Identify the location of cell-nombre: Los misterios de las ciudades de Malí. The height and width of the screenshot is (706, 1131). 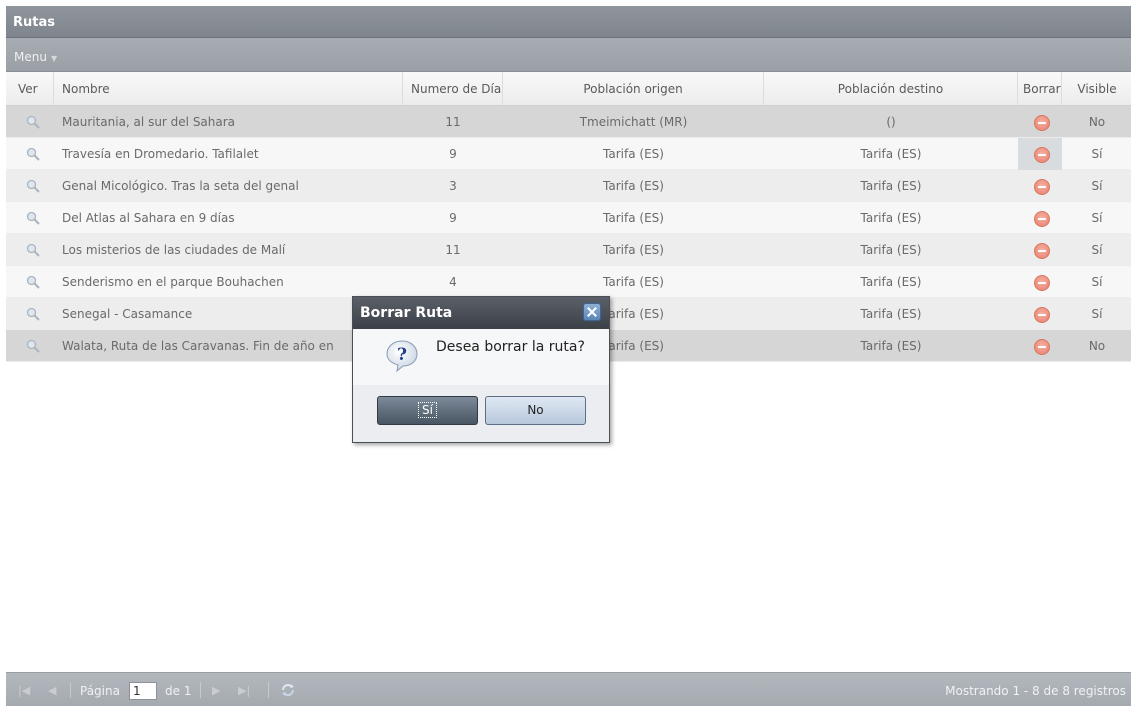
(174, 250).